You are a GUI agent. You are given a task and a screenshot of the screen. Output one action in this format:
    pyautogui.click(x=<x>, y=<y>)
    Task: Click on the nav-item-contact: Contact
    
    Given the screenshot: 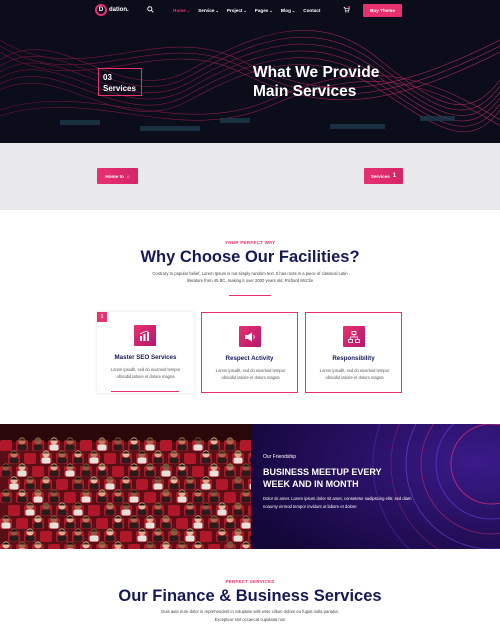 What is the action you would take?
    pyautogui.click(x=311, y=10)
    